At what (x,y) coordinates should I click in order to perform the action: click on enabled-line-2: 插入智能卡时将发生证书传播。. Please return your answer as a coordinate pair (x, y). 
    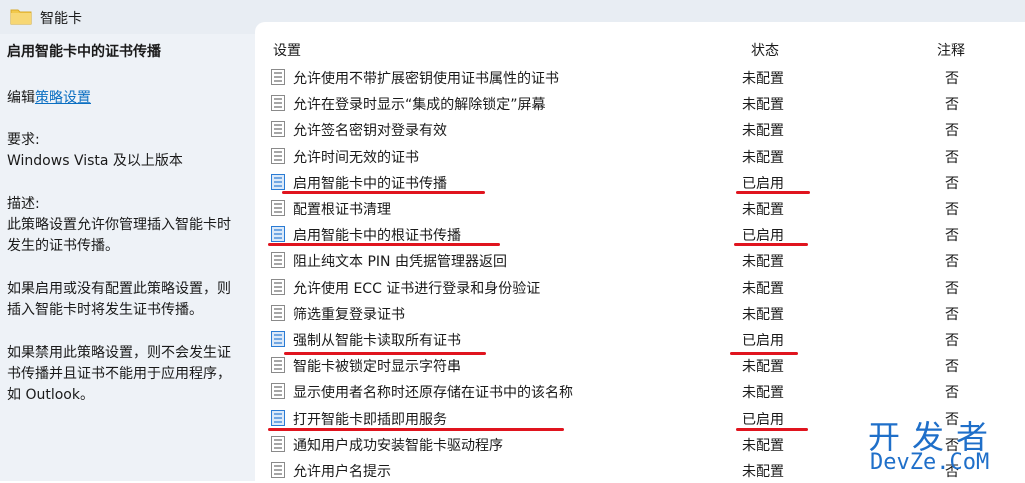
    Looking at the image, I should click on (105, 310).